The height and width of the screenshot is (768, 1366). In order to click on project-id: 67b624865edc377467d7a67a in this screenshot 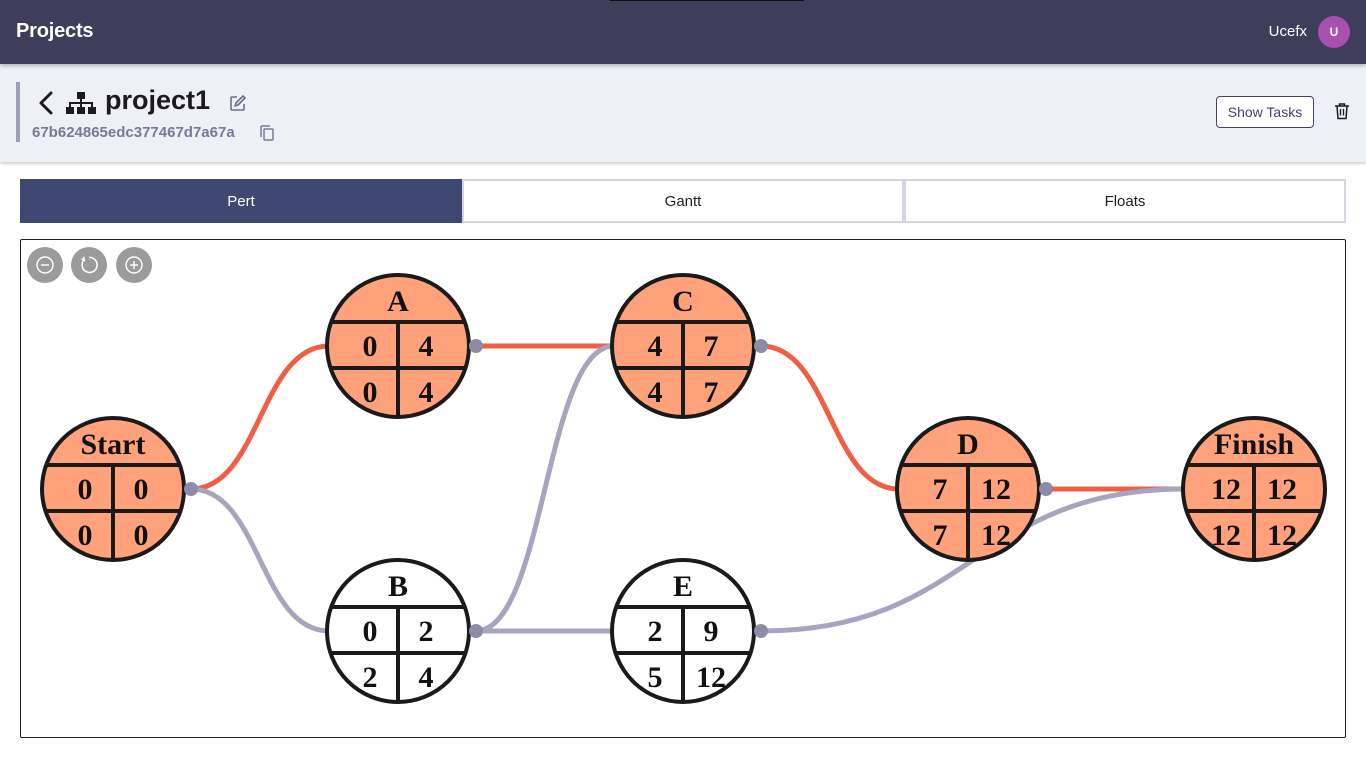, I will do `click(133, 132)`.